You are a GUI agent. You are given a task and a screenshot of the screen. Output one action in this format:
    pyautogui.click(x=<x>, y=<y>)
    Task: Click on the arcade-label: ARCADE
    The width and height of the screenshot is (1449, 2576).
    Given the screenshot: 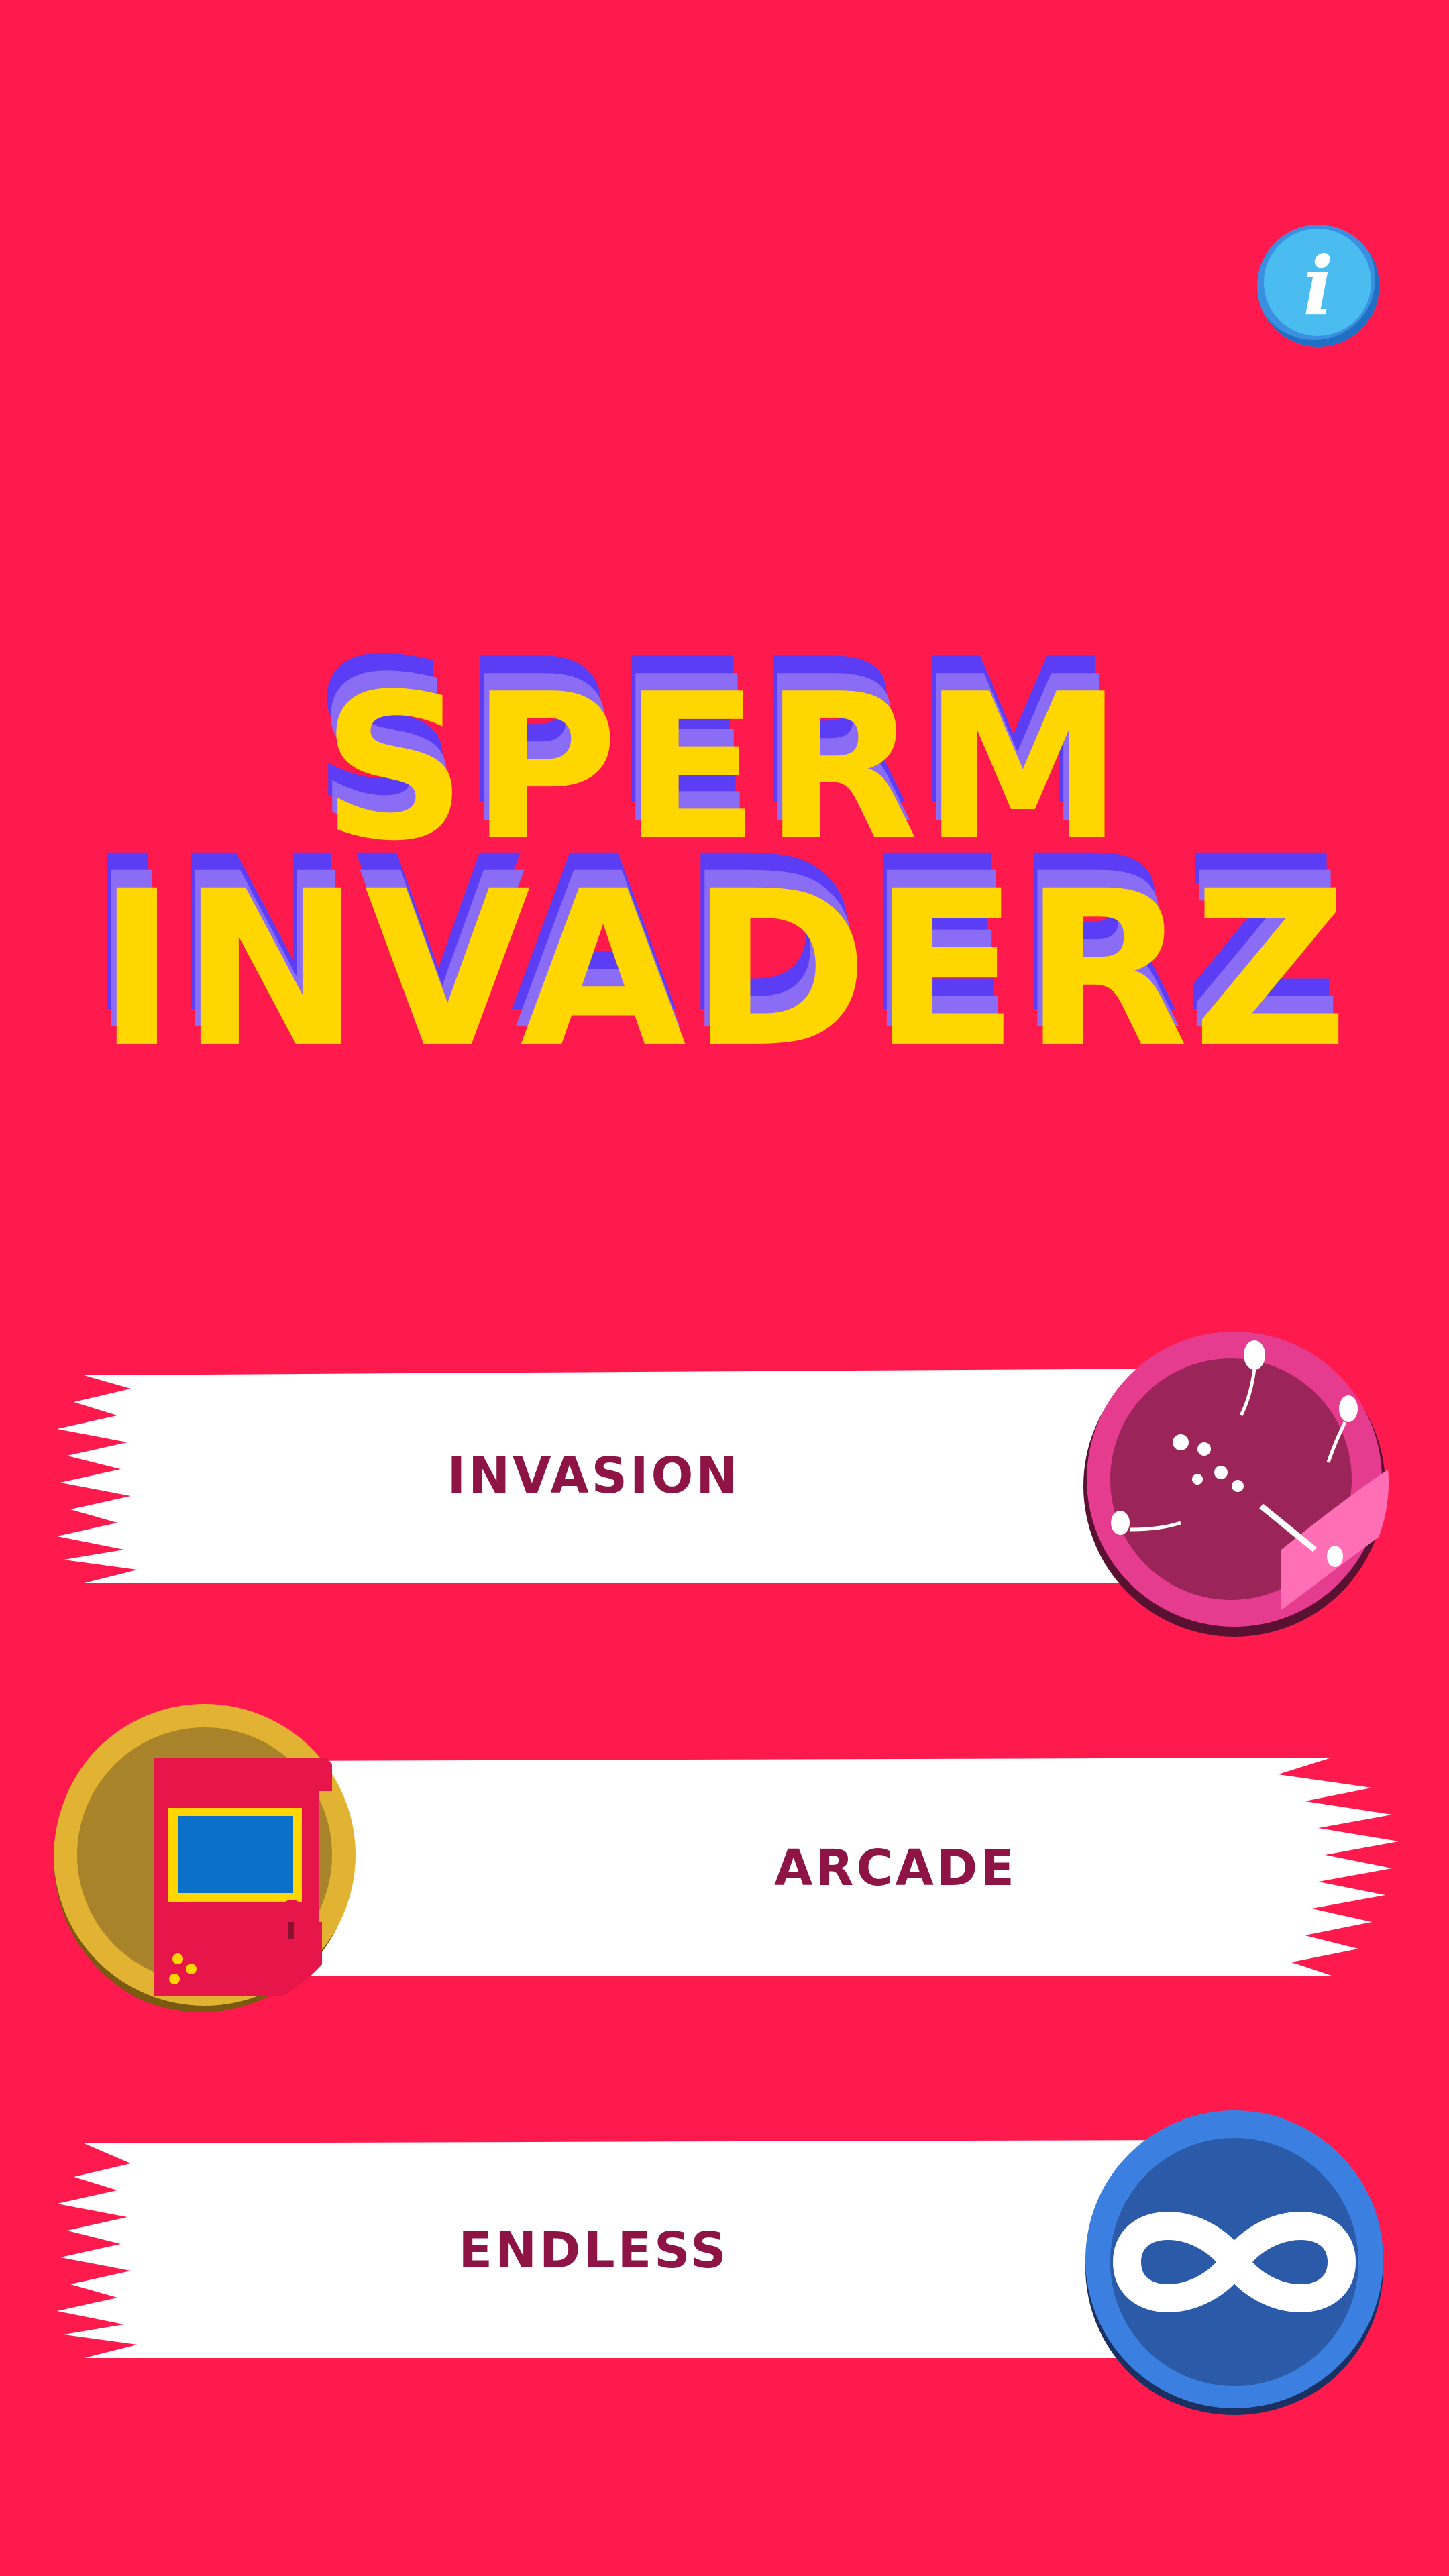 What is the action you would take?
    pyautogui.click(x=895, y=1868)
    